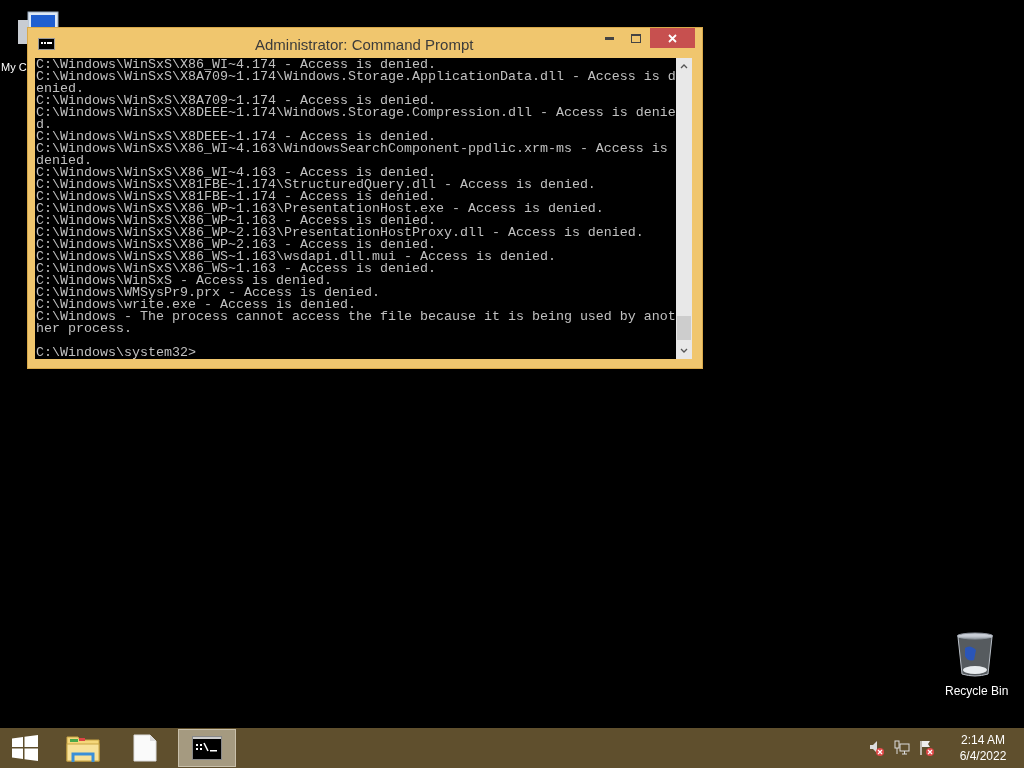 The image size is (1024, 768). What do you see at coordinates (14, 67) in the screenshot?
I see `icon-label: My C` at bounding box center [14, 67].